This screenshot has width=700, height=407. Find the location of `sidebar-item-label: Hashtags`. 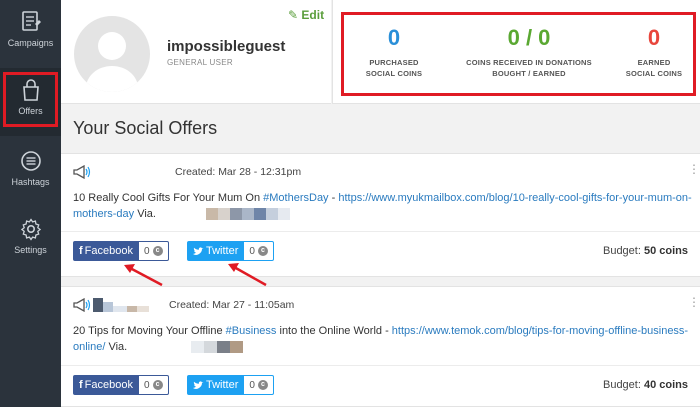

sidebar-item-label: Hashtags is located at coordinates (30, 182).